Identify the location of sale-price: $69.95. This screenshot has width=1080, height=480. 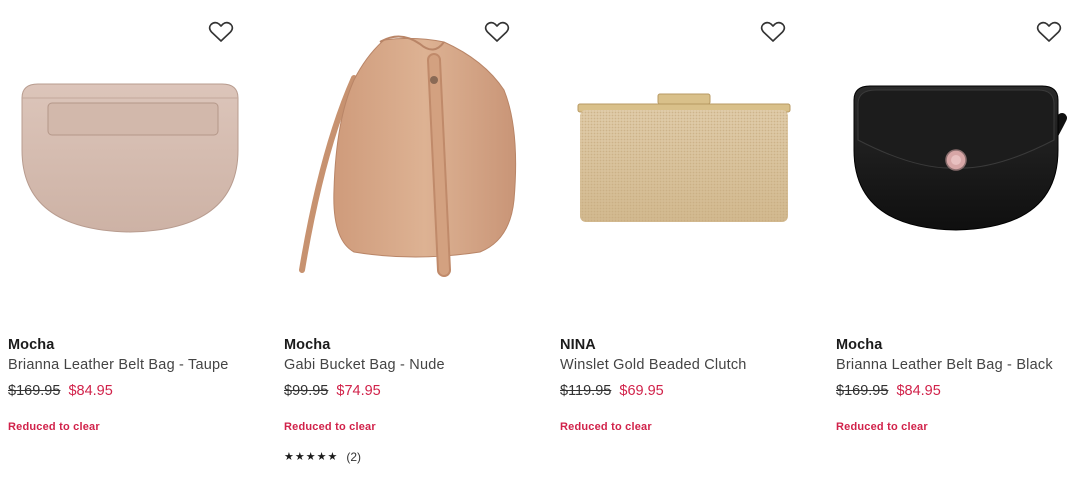
(641, 391).